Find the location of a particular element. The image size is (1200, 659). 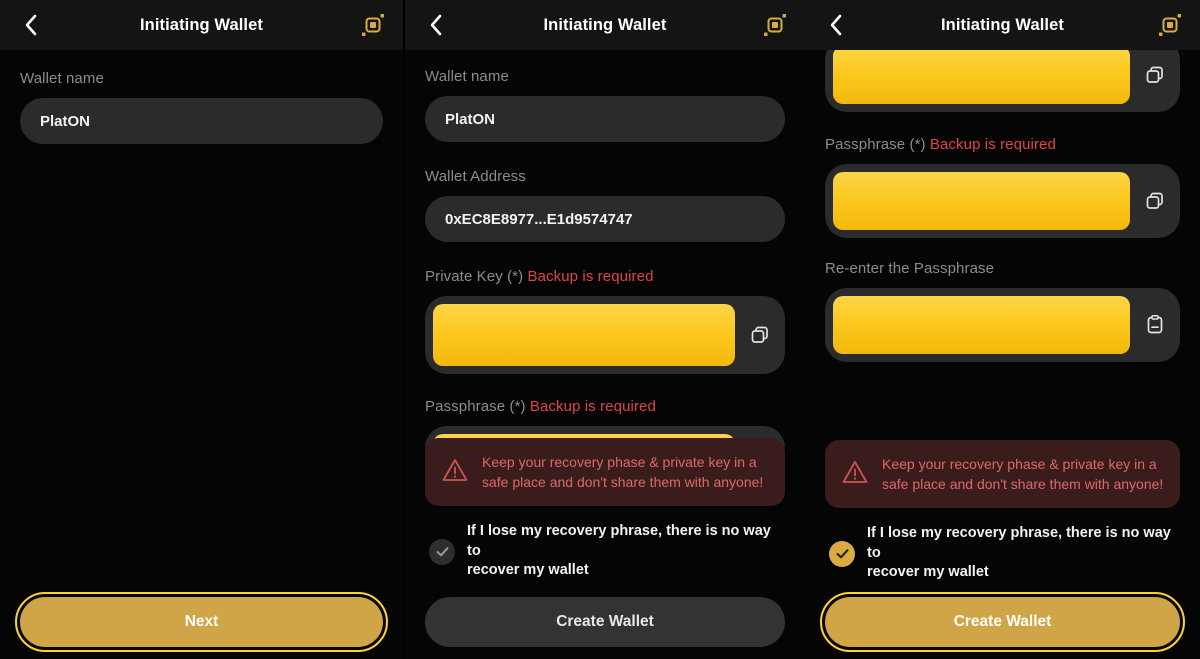

field-group-private-key: Private Key (*) Backup is required is located at coordinates (605, 321).